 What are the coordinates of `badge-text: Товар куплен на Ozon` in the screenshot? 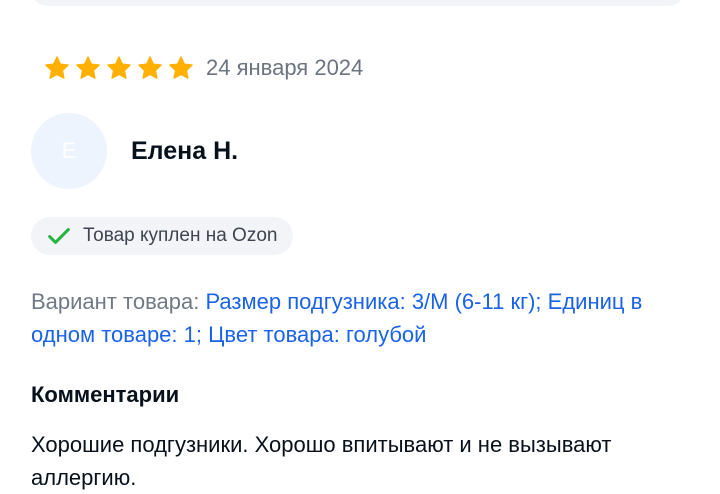 It's located at (180, 235).